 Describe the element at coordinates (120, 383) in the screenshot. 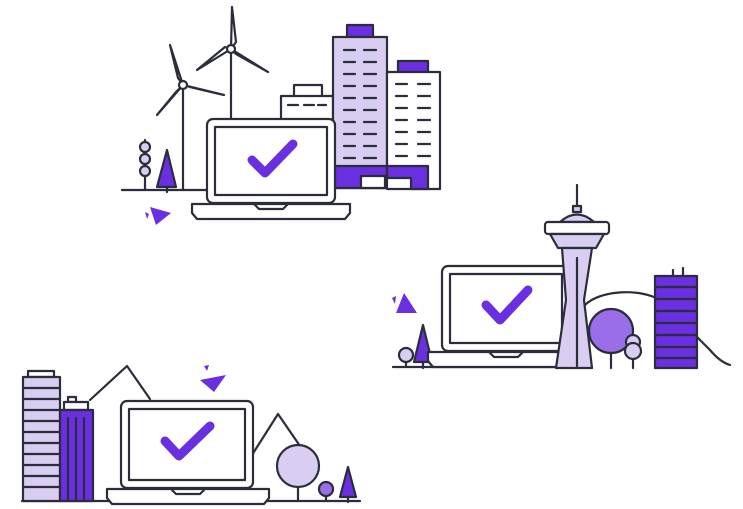

I see `mountain-icon` at that location.